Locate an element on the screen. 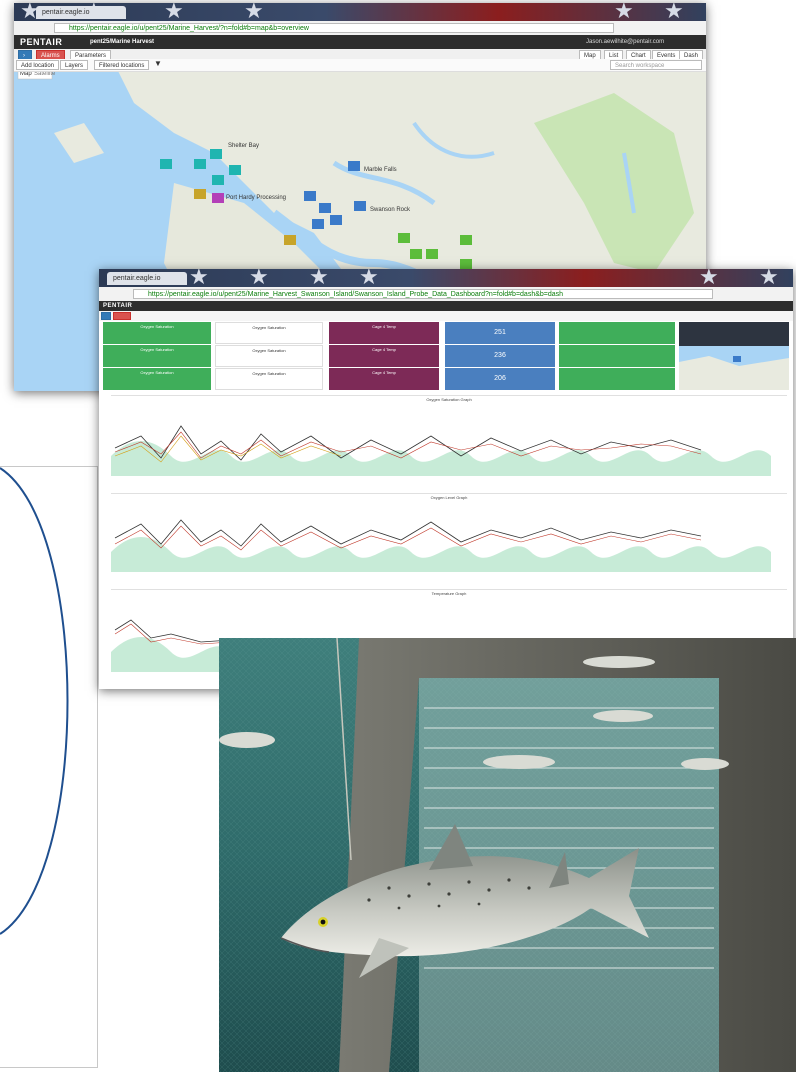  value-tile: 236 is located at coordinates (500, 356).